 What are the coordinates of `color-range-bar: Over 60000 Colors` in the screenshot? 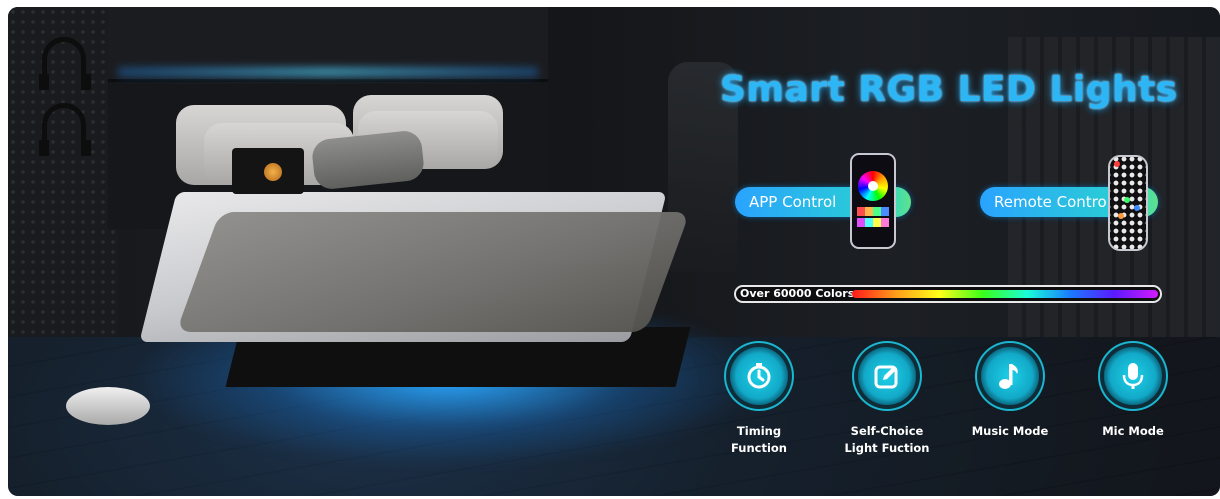 It's located at (948, 294).